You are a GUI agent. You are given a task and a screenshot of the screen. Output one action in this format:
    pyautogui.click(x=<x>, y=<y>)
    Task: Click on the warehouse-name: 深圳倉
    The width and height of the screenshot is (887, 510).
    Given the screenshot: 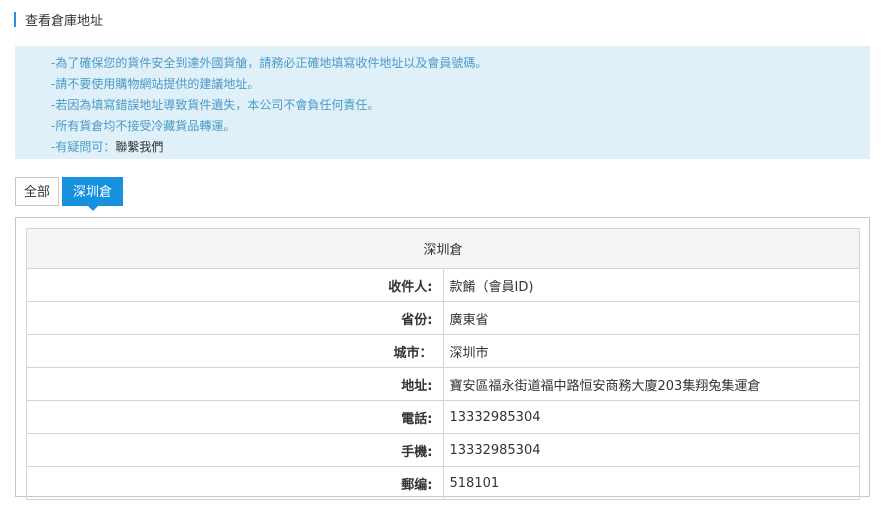 What is the action you would take?
    pyautogui.click(x=443, y=248)
    